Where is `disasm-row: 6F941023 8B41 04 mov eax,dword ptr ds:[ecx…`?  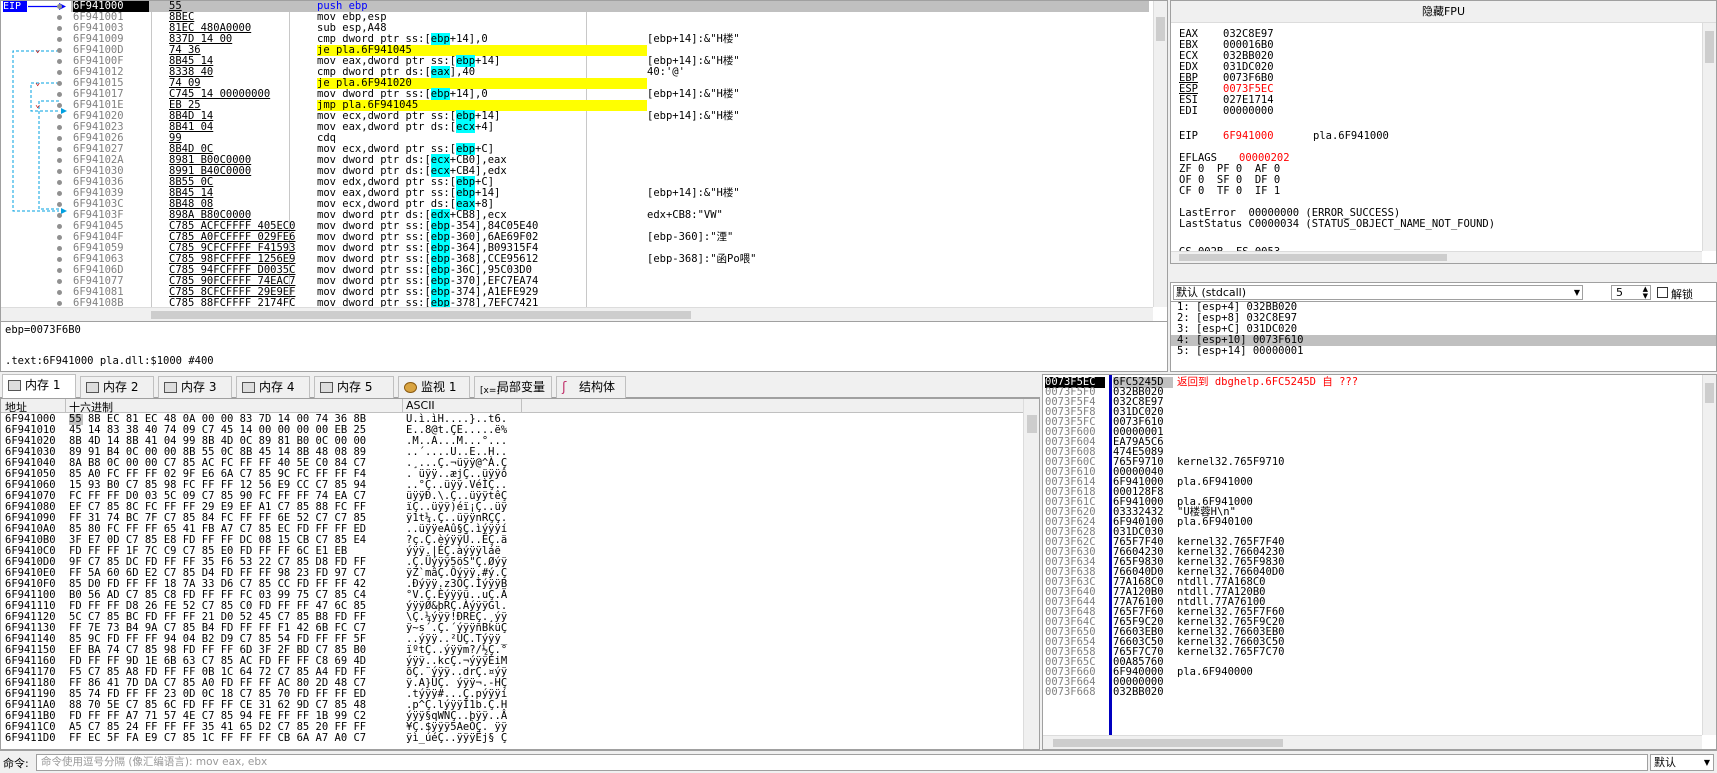
disasm-row: 6F941023 8B41 04 mov eax,dword ptr ds:[ecx… is located at coordinates (603, 127).